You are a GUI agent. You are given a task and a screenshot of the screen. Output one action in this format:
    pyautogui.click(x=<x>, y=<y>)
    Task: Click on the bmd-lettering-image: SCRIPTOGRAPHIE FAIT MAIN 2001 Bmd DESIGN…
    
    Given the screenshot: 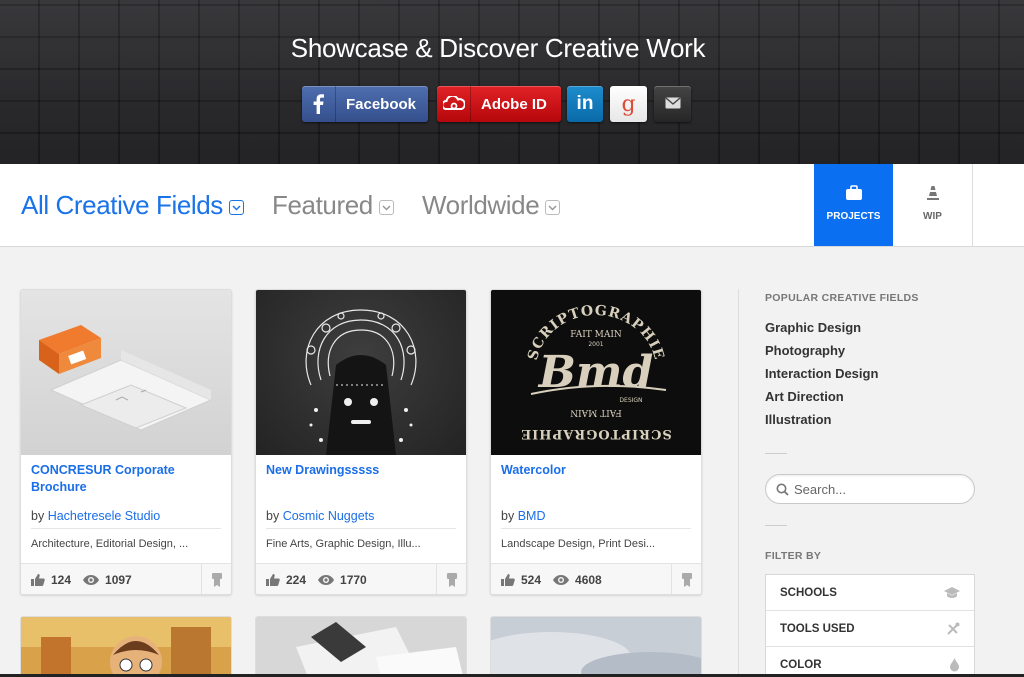 What is the action you would take?
    pyautogui.click(x=595, y=372)
    